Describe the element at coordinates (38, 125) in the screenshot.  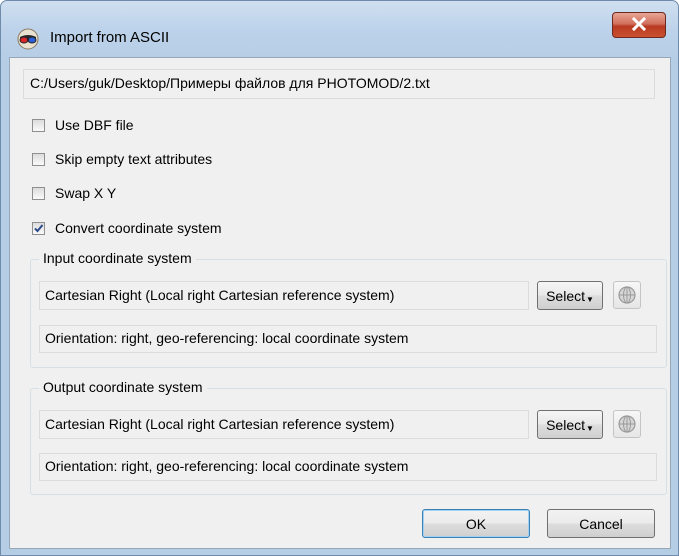
I see `use-dbf-checkbox` at that location.